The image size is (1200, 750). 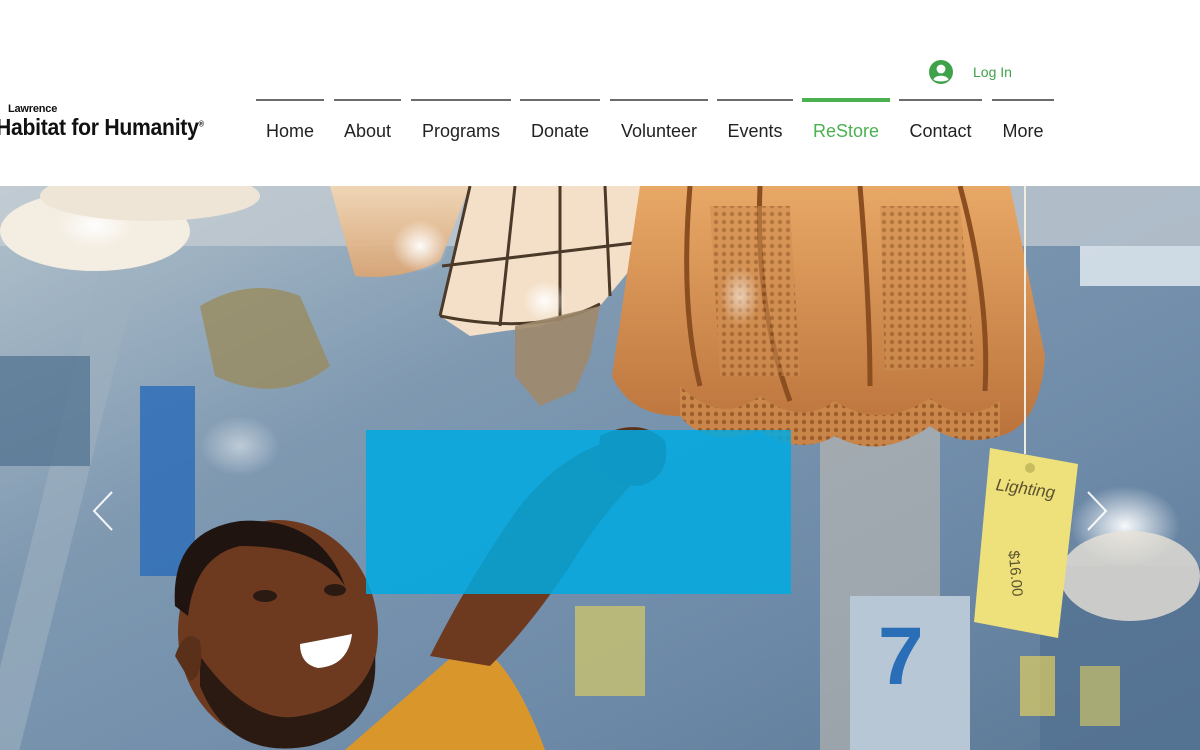 I want to click on login-label: Log In, so click(x=992, y=72).